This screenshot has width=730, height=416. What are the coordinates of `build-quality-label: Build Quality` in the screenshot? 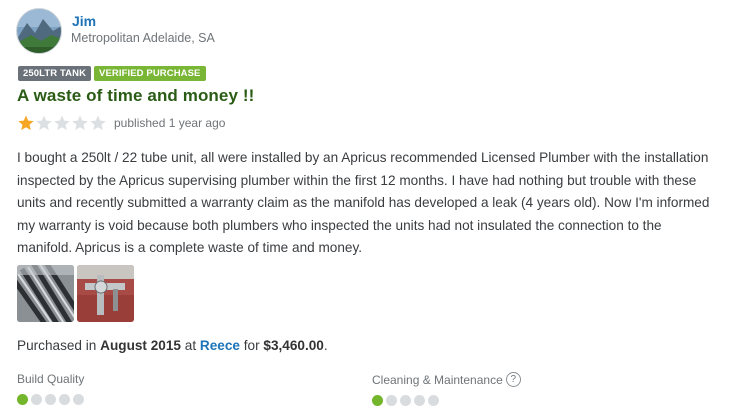 It's located at (51, 379).